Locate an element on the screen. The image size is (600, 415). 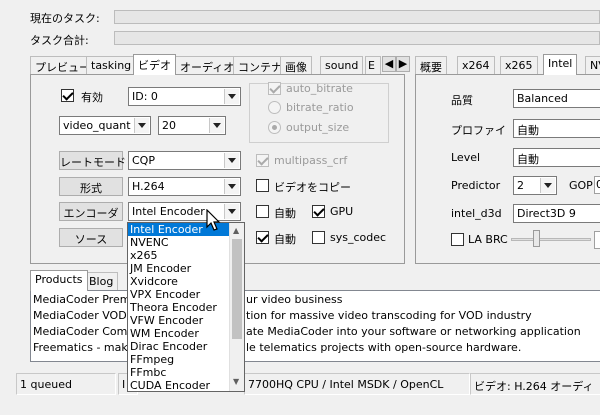
rate-mode-button: レートモード is located at coordinates (92, 160).